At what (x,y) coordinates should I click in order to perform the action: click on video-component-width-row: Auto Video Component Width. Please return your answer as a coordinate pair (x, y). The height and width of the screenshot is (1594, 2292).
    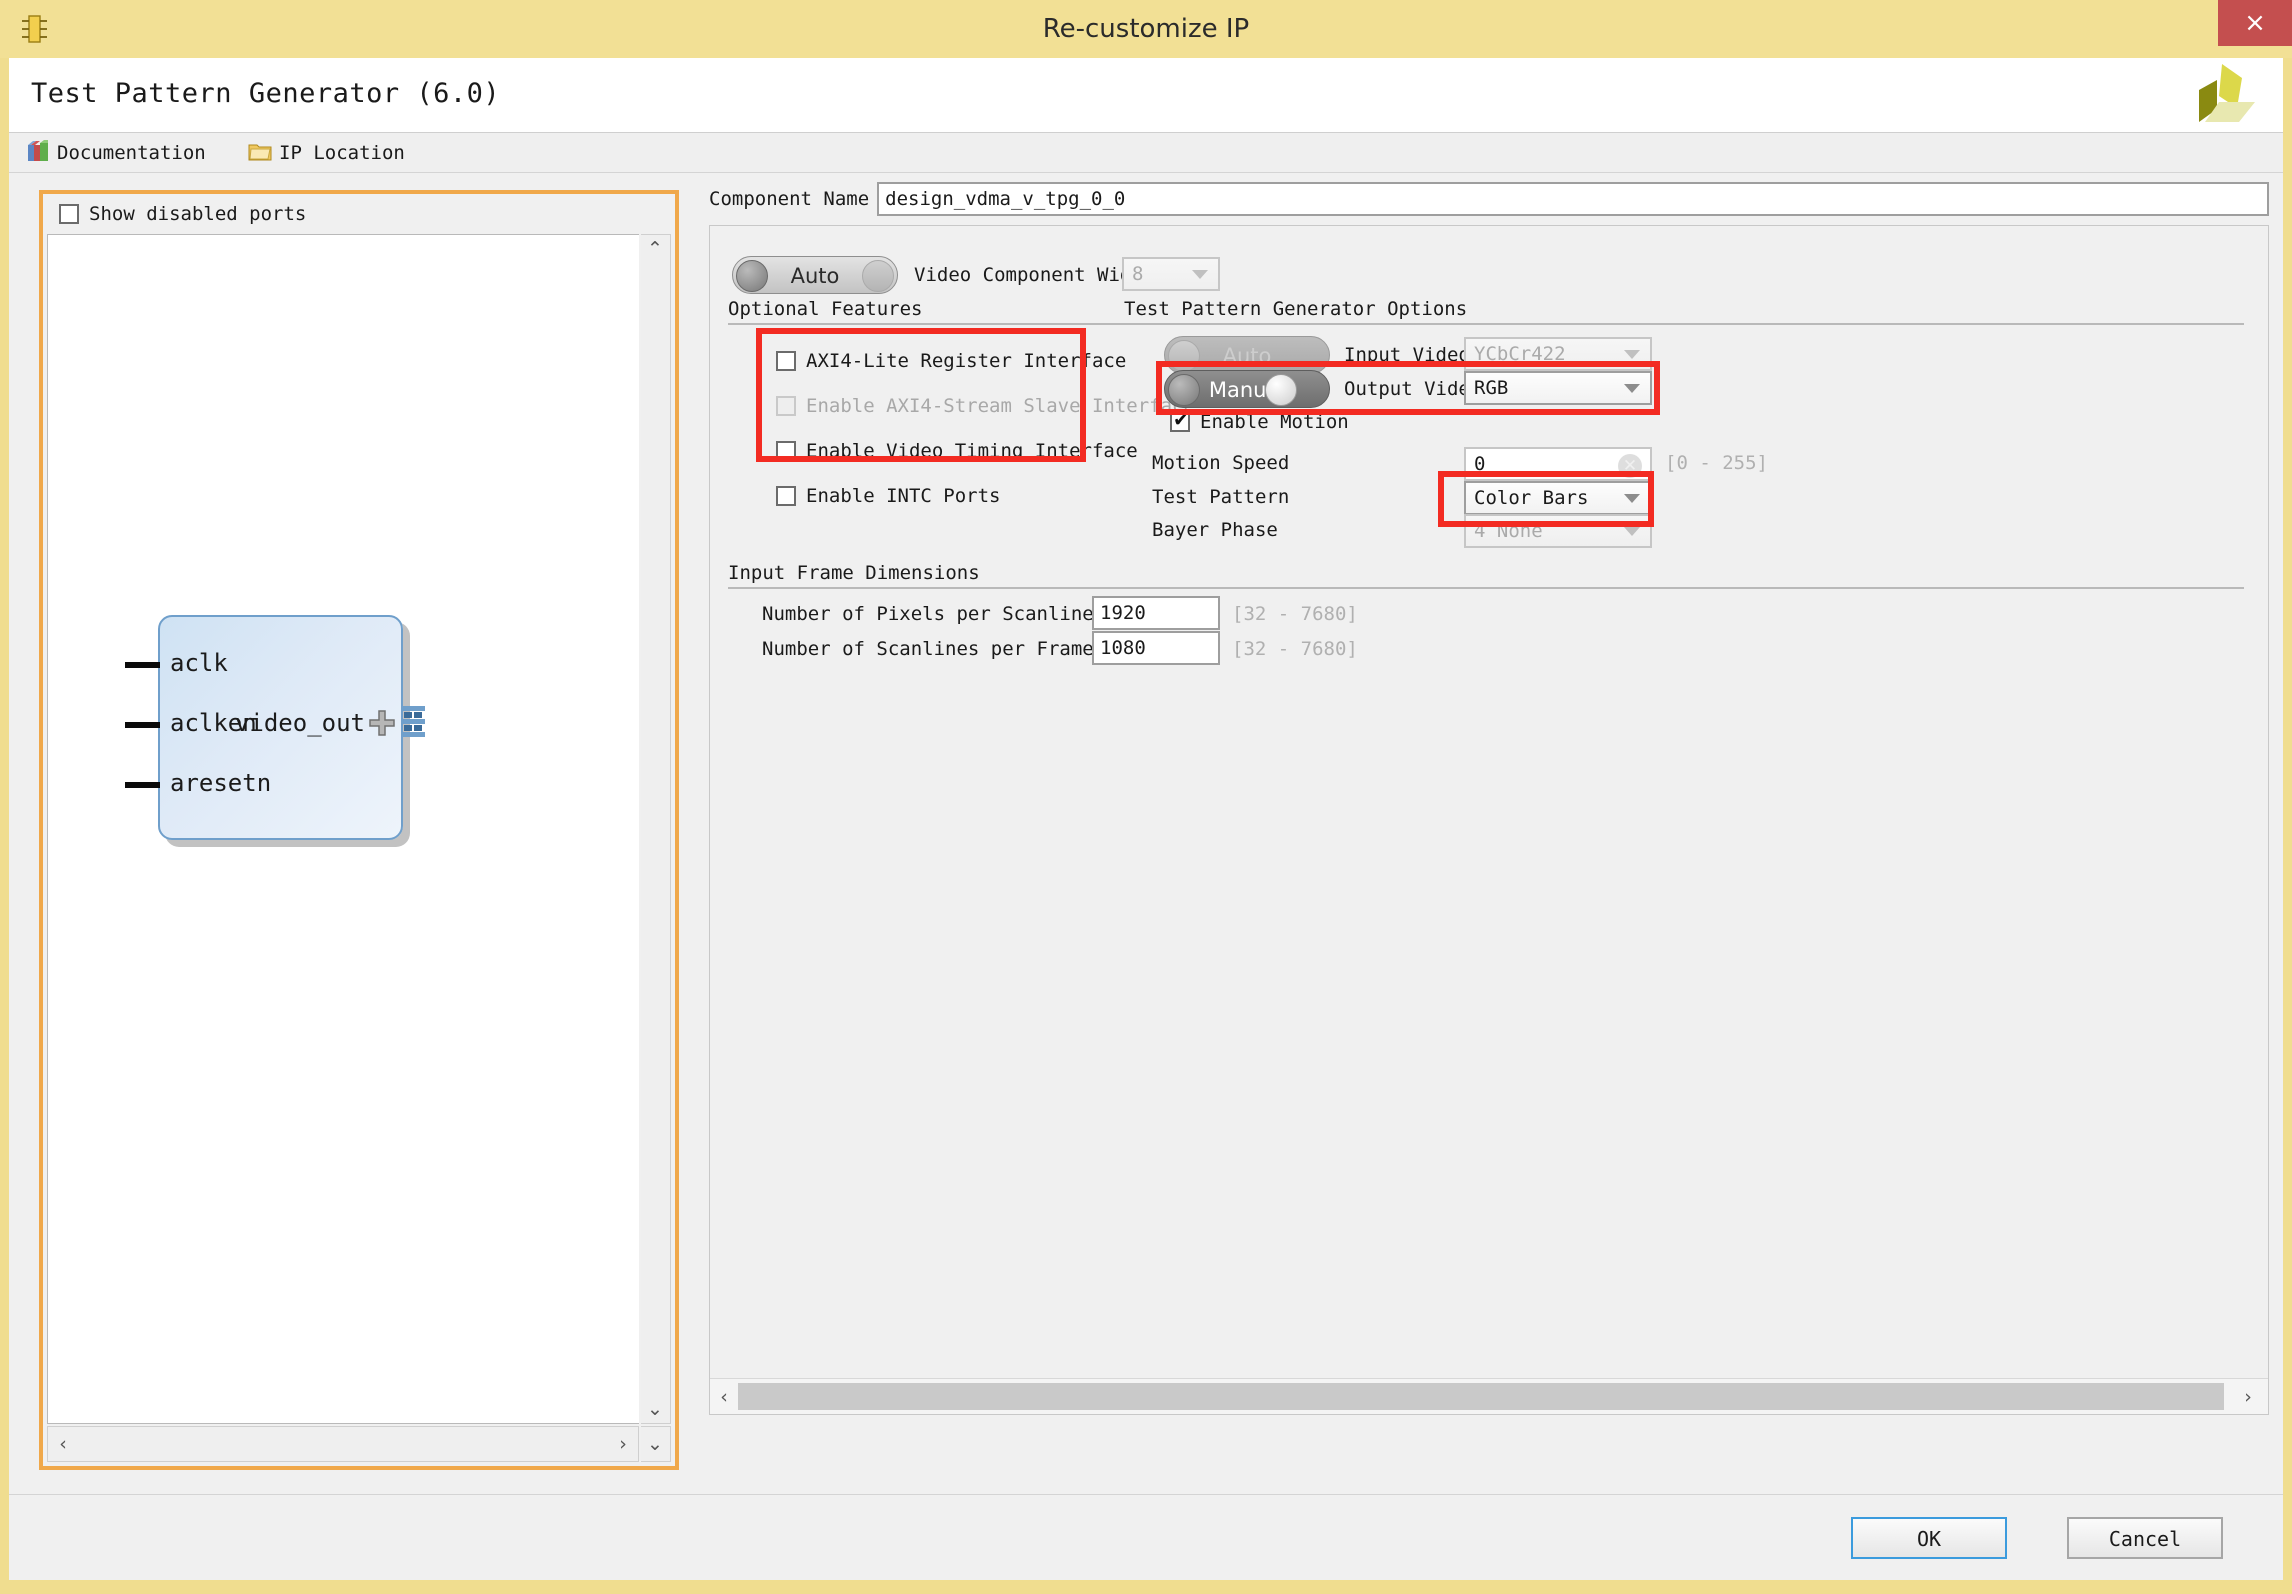
    Looking at the image, I should click on (943, 275).